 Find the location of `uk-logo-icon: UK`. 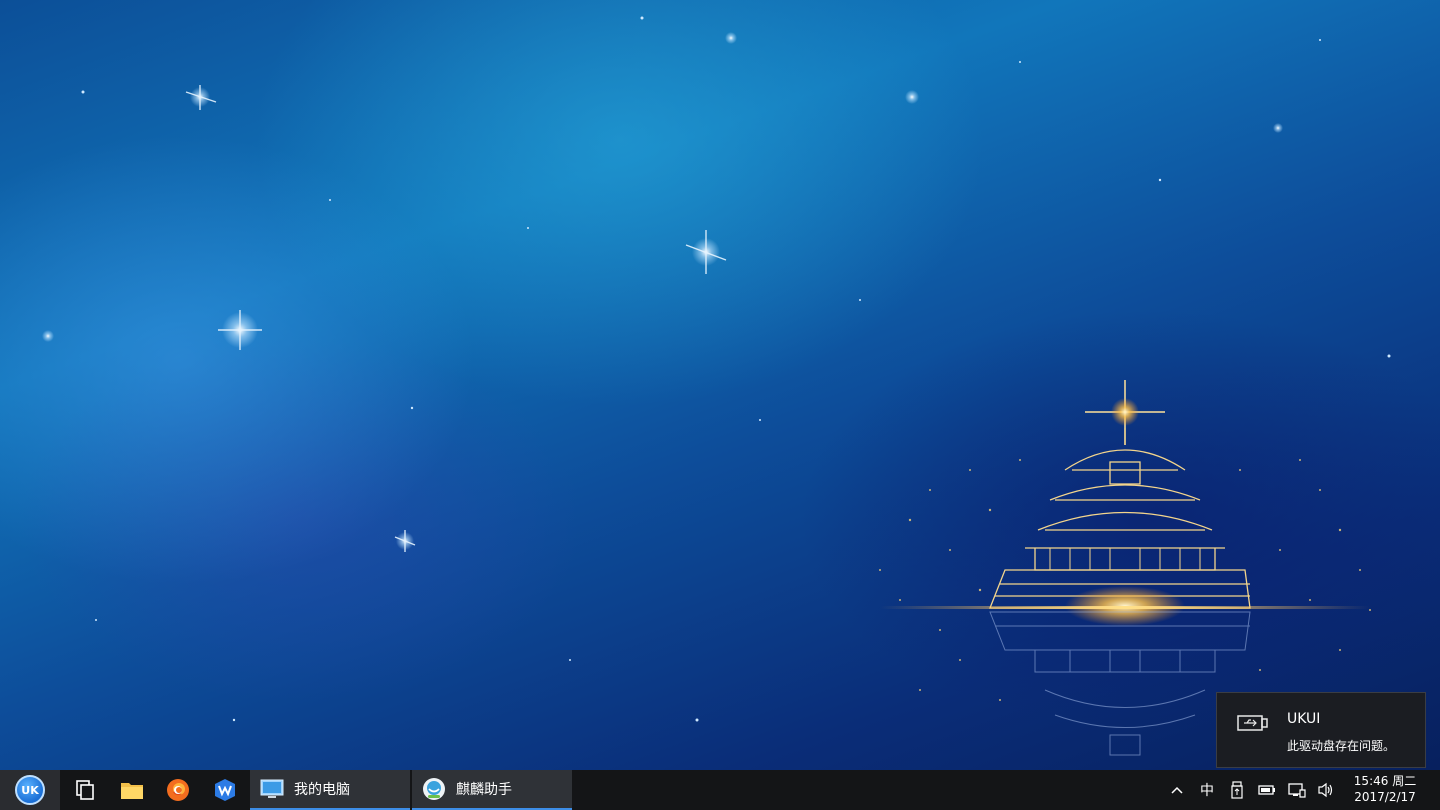

uk-logo-icon: UK is located at coordinates (30, 790).